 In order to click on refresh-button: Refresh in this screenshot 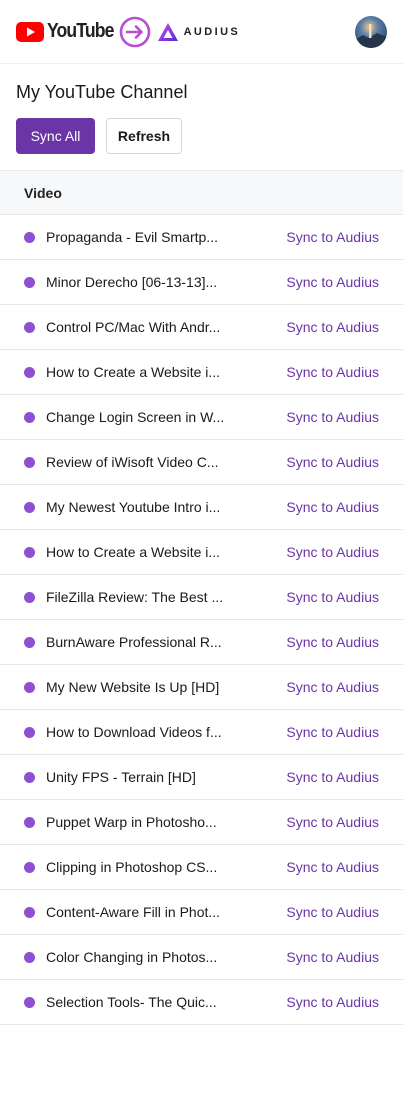, I will do `click(144, 136)`.